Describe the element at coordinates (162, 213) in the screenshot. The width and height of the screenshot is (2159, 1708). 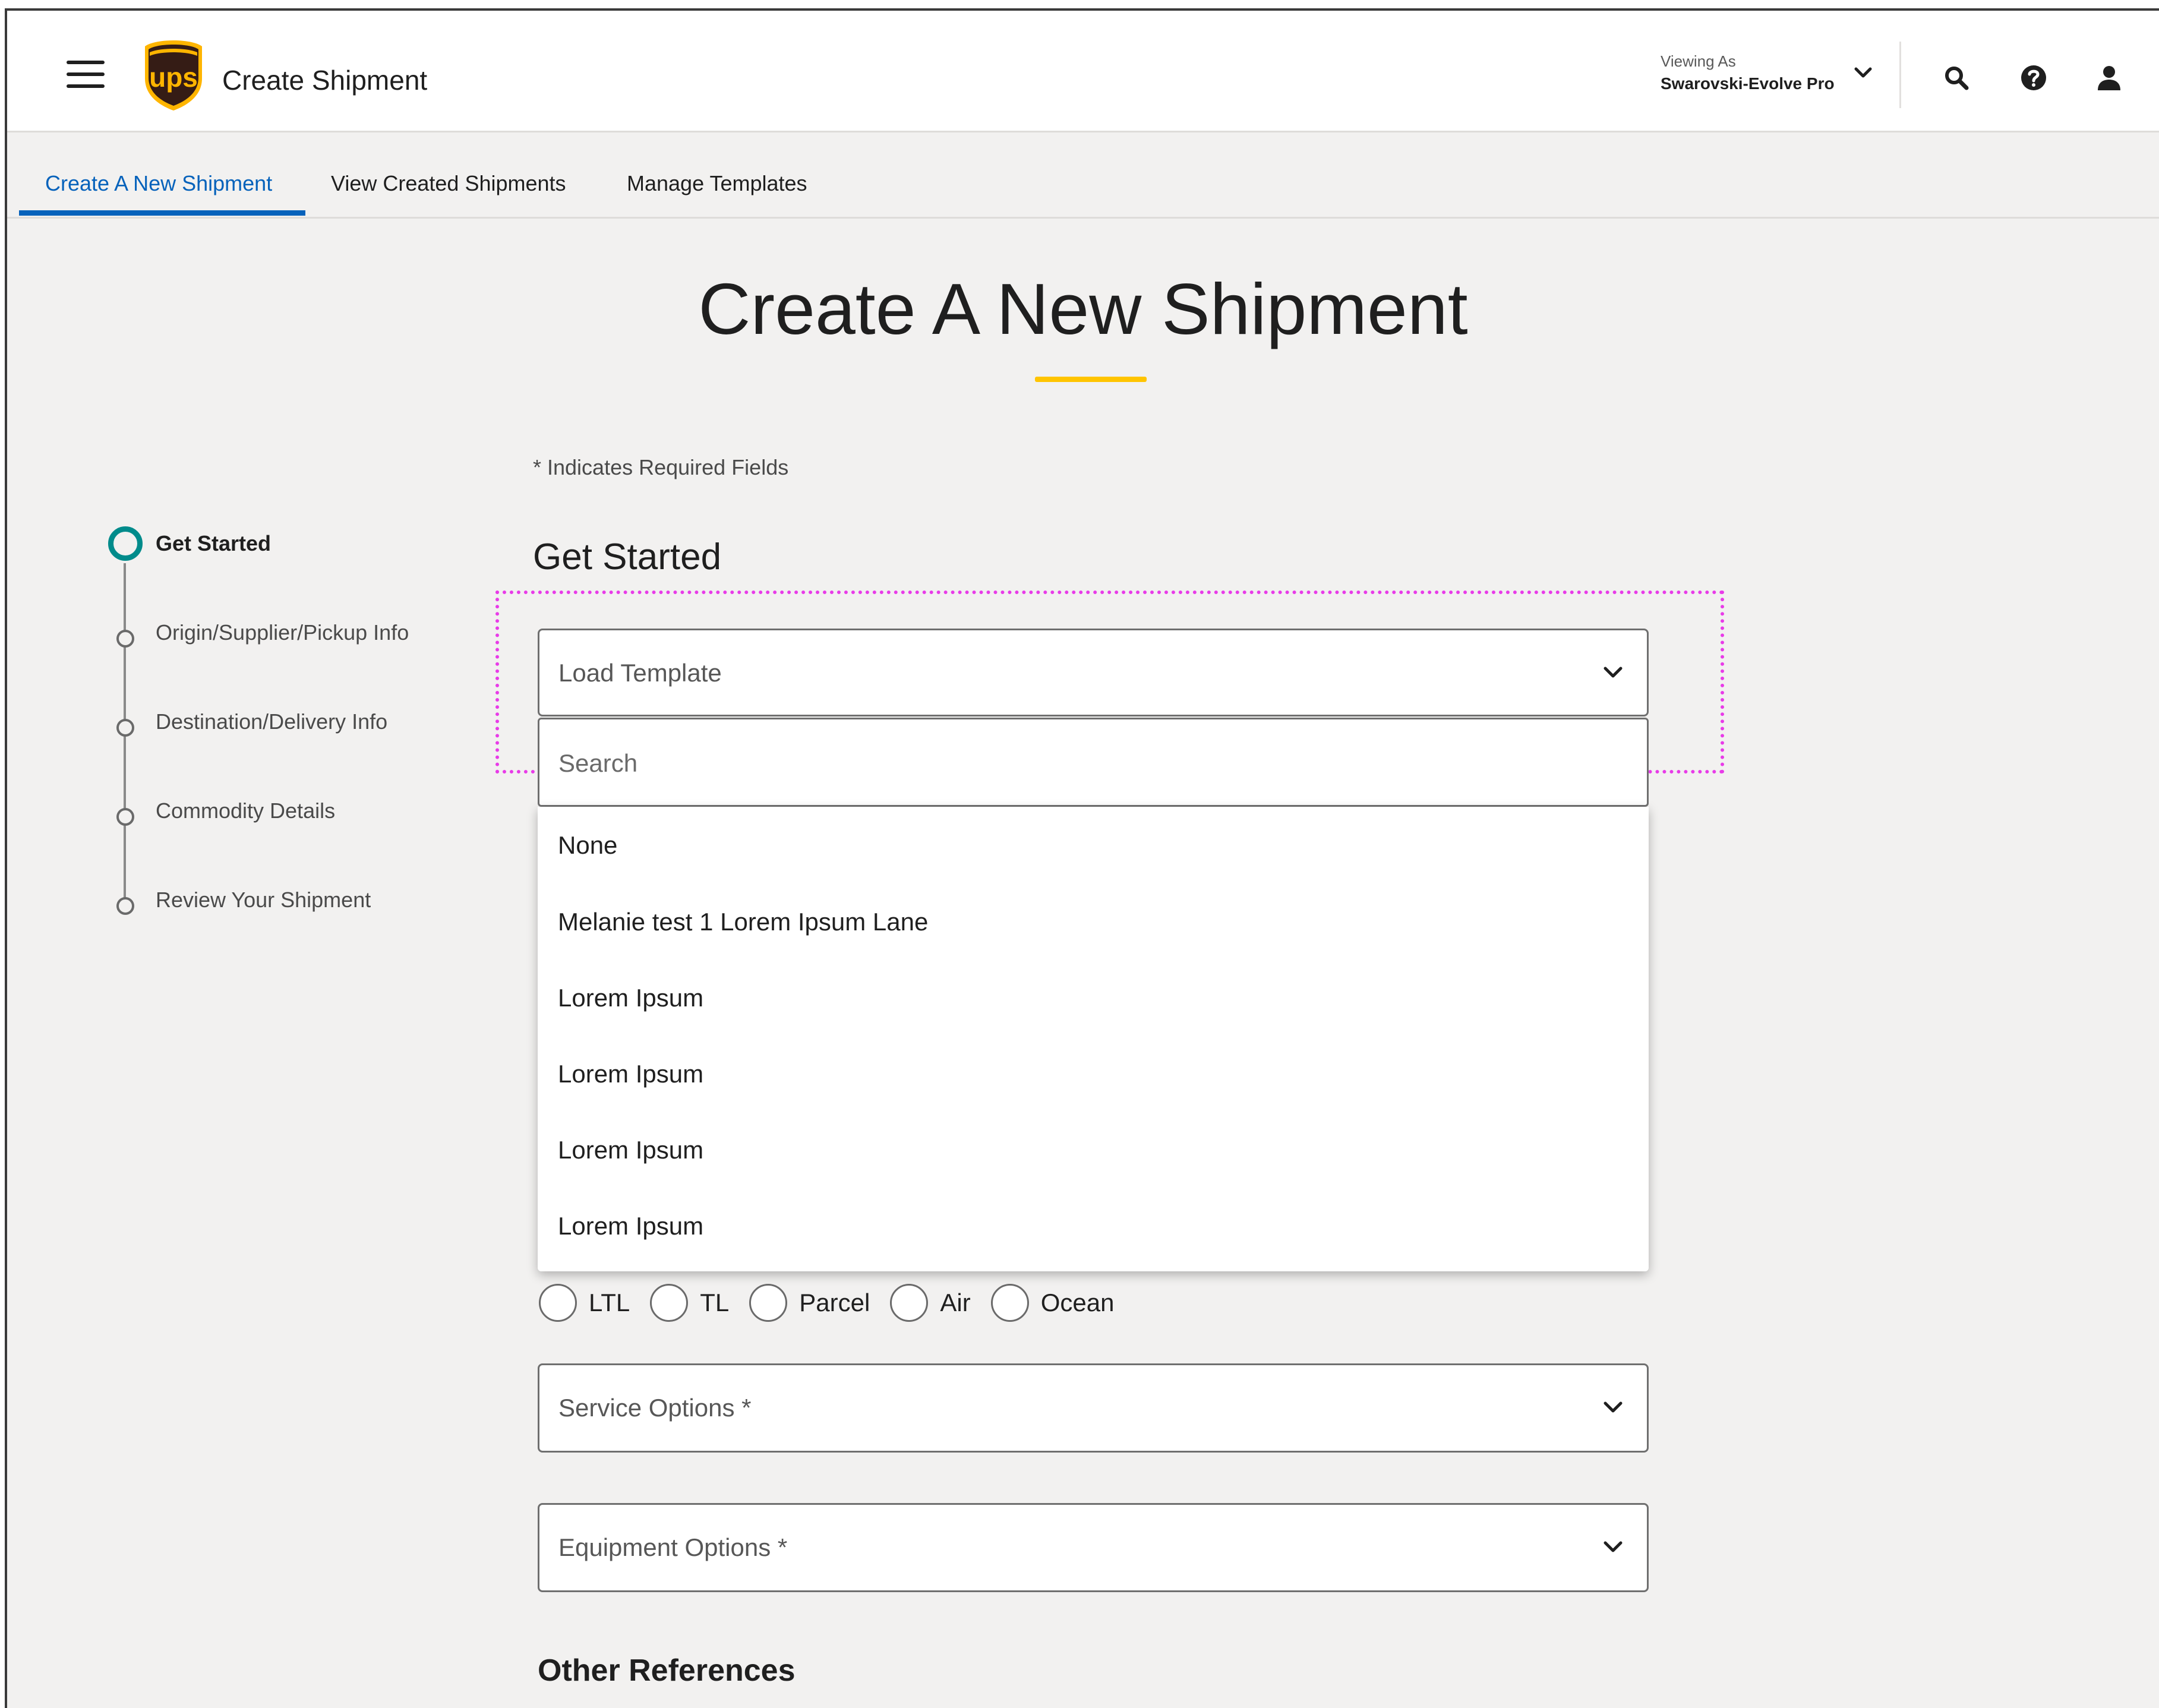
I see `active-tab-indicator` at that location.